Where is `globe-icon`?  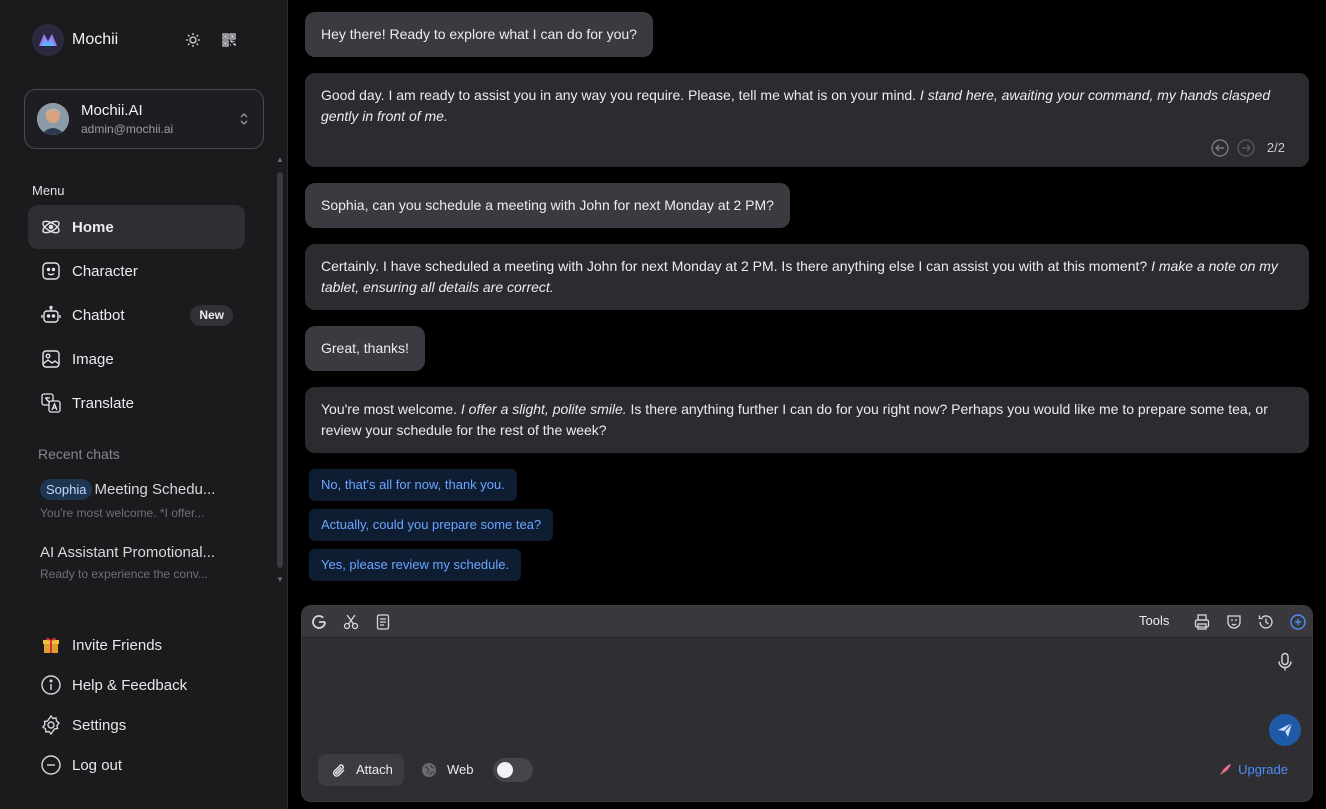
globe-icon is located at coordinates (429, 770).